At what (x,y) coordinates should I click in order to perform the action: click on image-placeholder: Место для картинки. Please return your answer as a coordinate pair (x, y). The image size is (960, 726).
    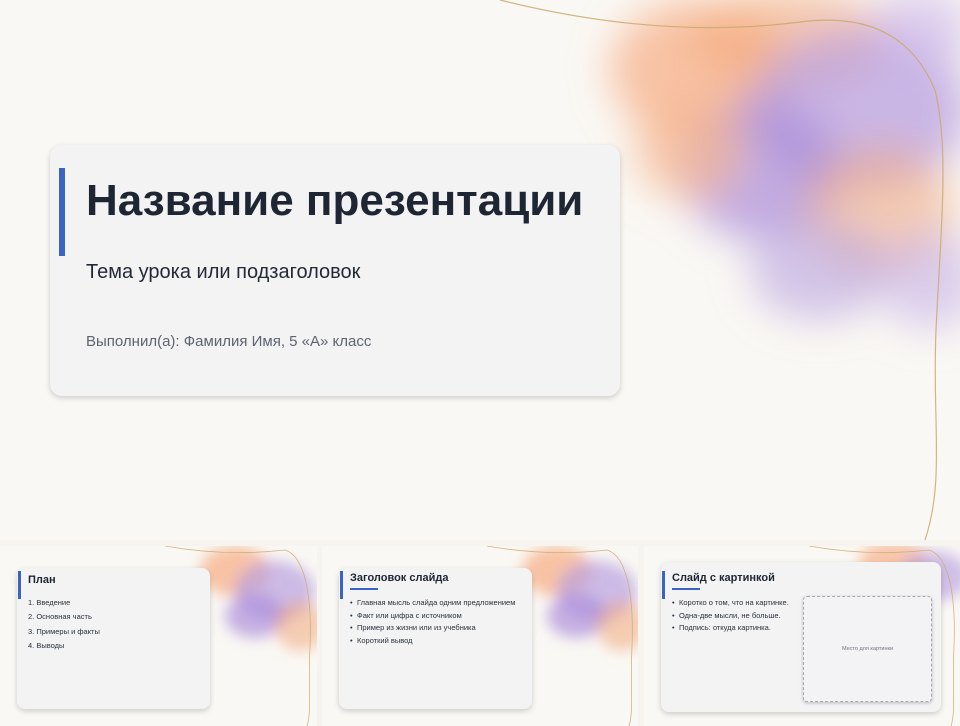
    Looking at the image, I should click on (867, 649).